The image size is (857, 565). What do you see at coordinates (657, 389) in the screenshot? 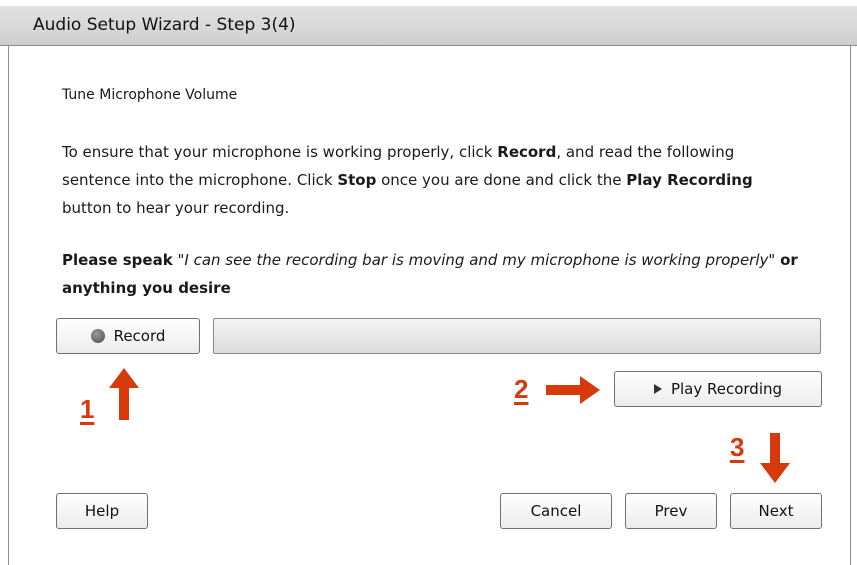
I see `play-icon` at bounding box center [657, 389].